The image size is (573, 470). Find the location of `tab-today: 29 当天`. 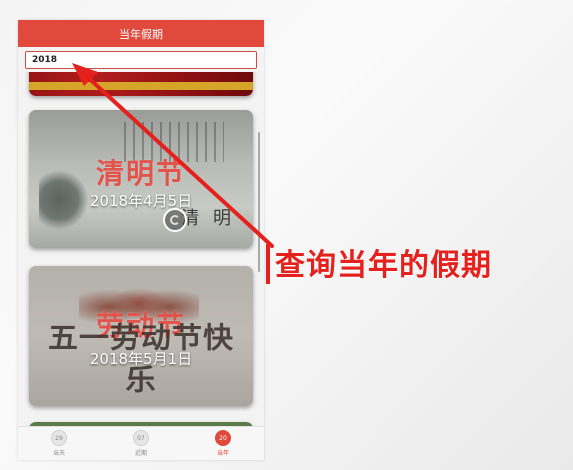

tab-today: 29 当天 is located at coordinates (59, 443).